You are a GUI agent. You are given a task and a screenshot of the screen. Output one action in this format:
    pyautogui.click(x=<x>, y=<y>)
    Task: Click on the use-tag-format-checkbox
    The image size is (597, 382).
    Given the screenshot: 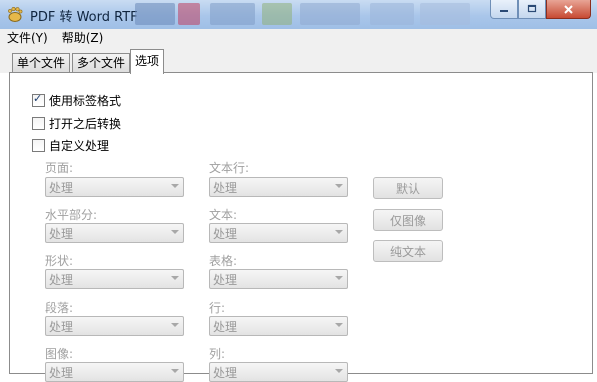 What is the action you would take?
    pyautogui.click(x=38, y=99)
    